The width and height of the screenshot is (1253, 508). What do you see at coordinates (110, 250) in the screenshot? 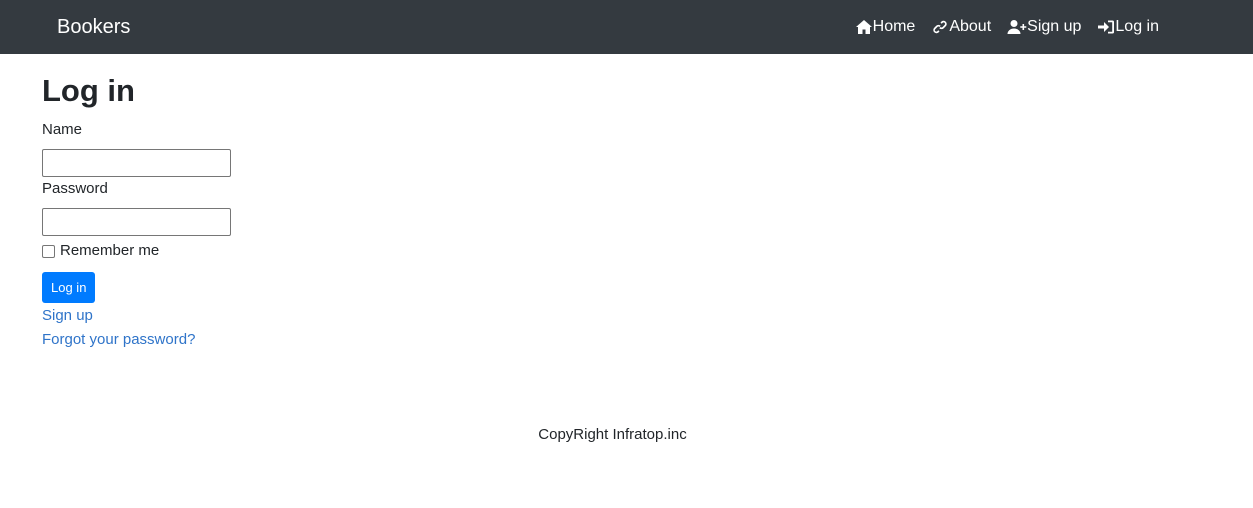
I see `remember-me-label: Remember me` at bounding box center [110, 250].